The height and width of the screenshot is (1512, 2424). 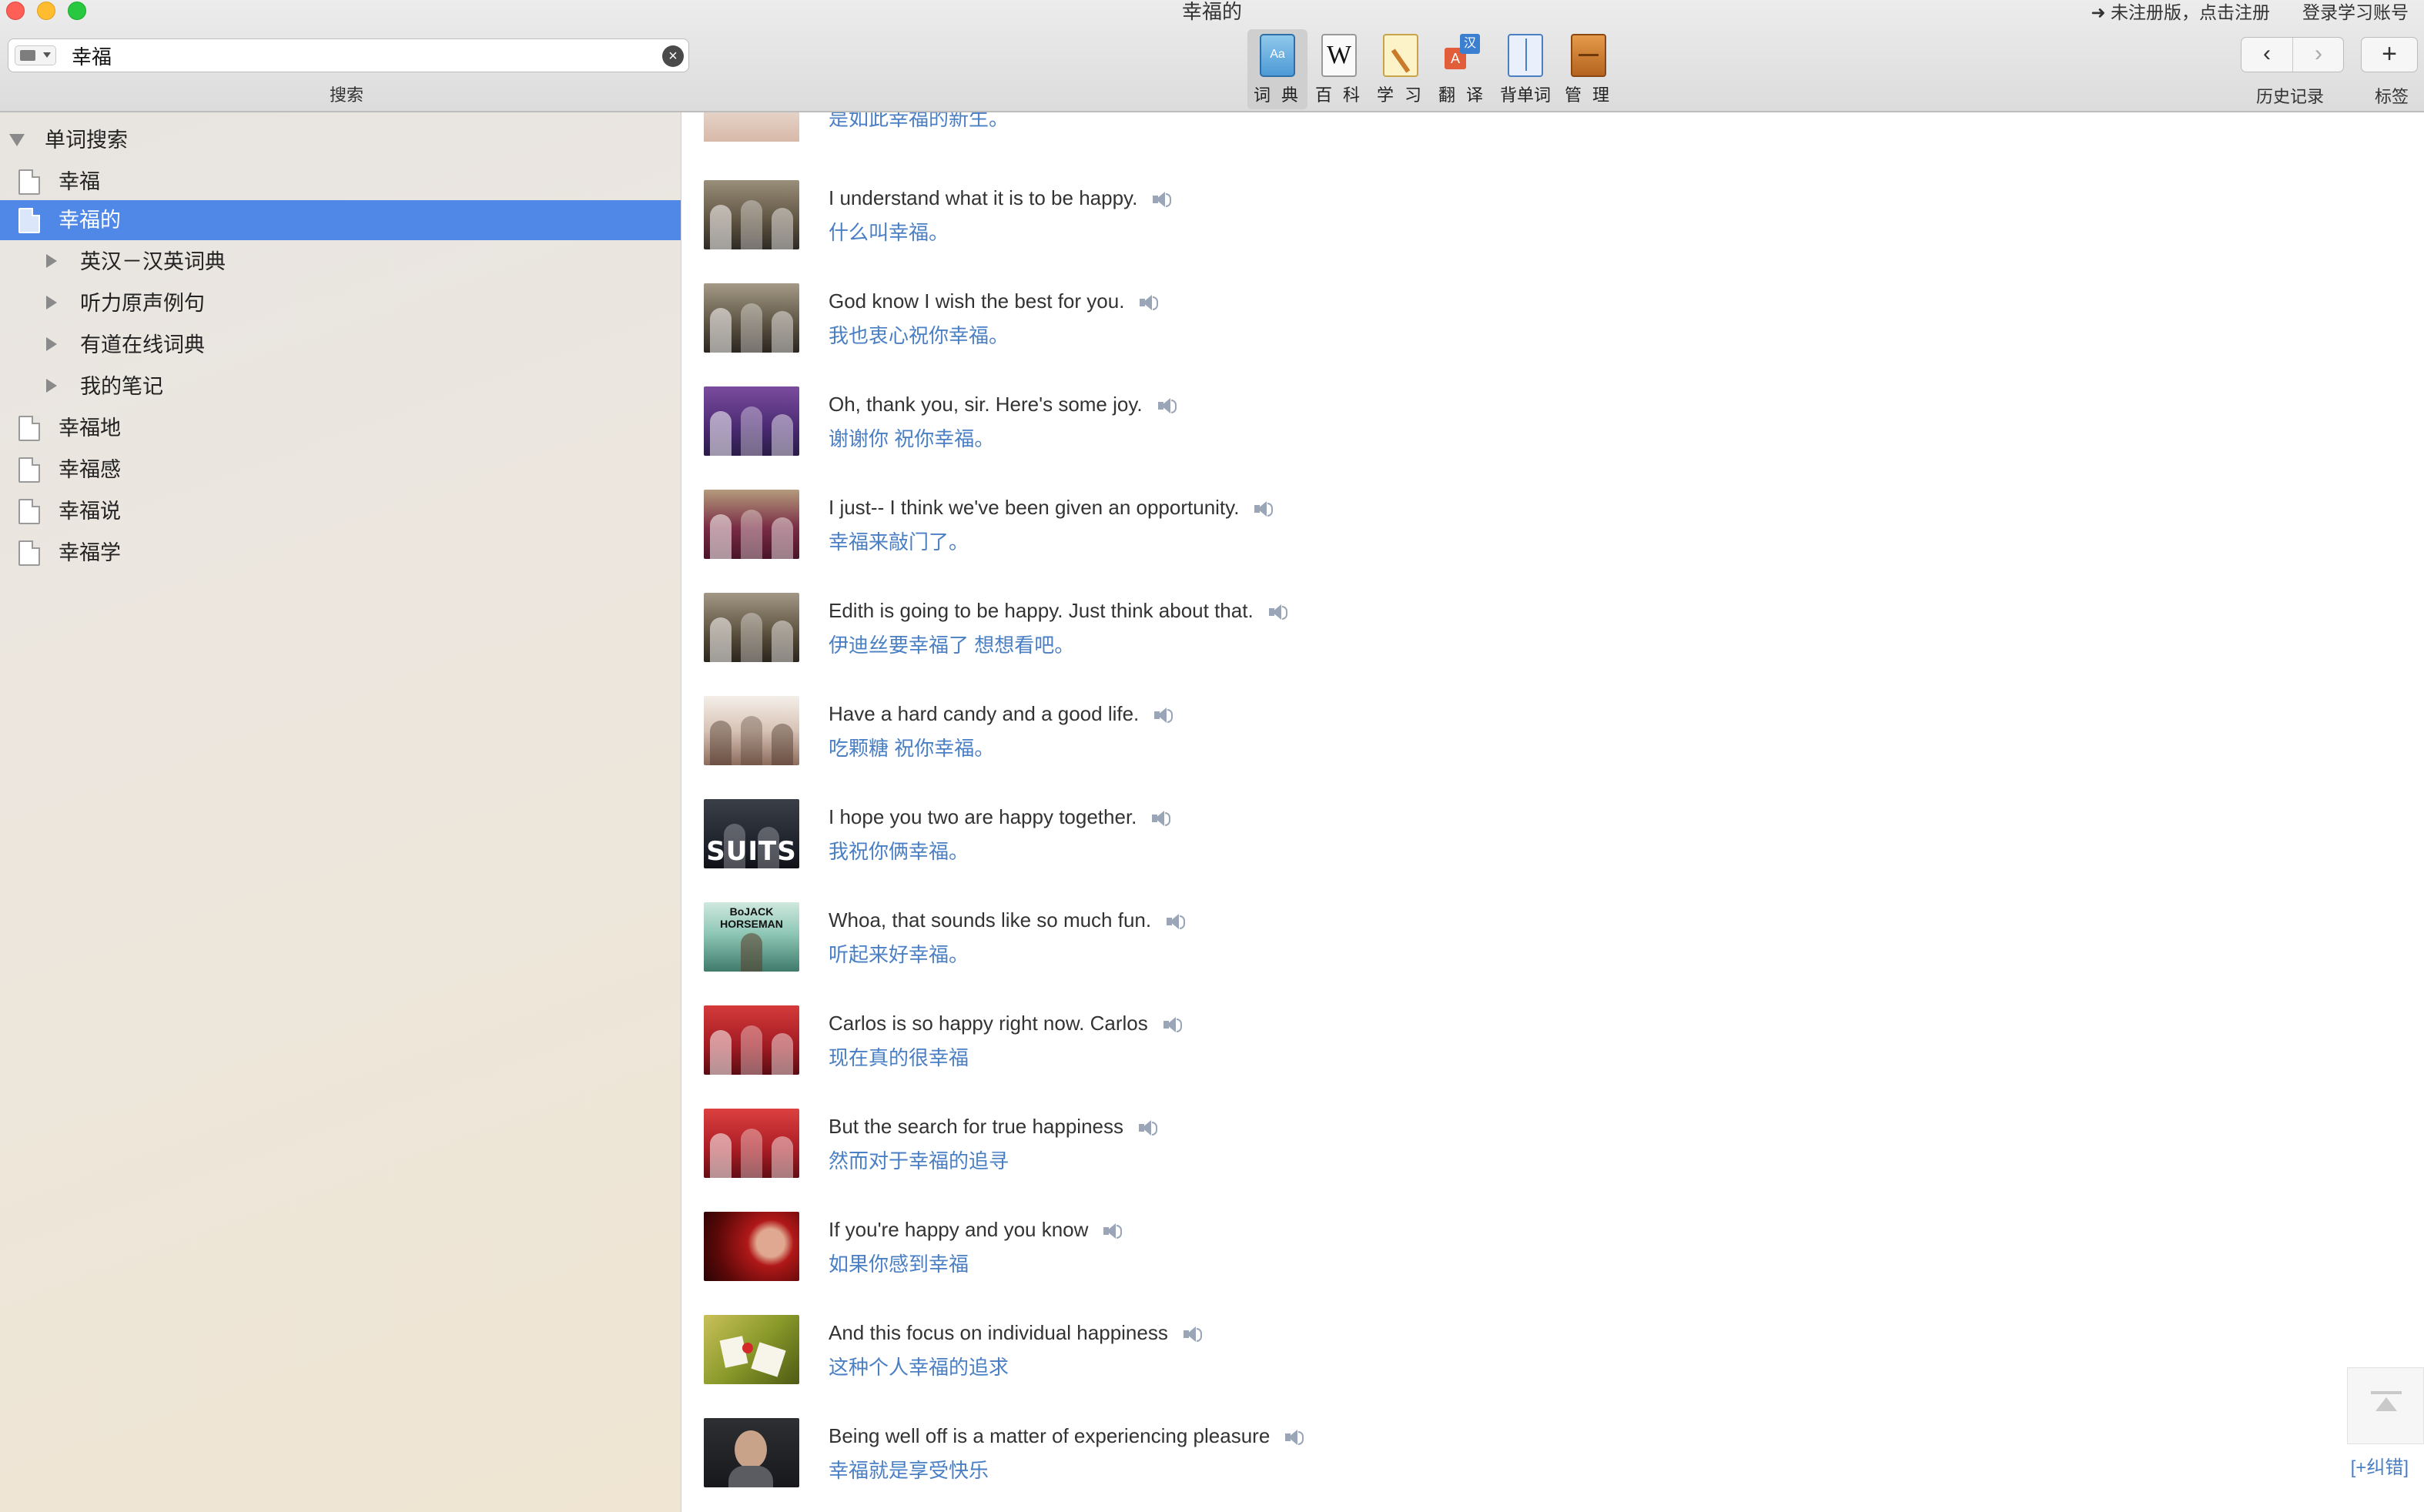 I want to click on history-nav: ‹ ›, so click(x=2292, y=54).